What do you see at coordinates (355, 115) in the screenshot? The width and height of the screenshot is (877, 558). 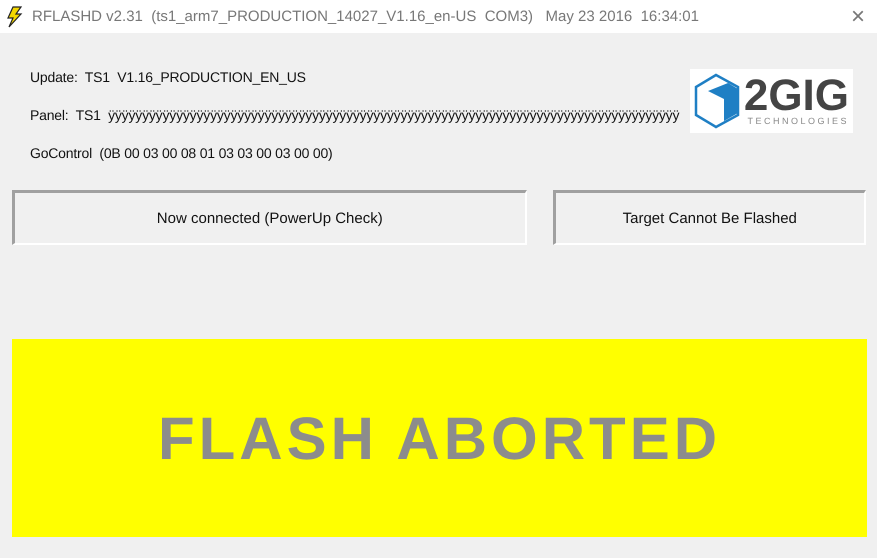 I see `info-line: Panel: TS1 ÿÿÿÿÿÿÿÿÿÿÿÿÿÿÿÿÿÿÿÿÿÿÿÿÿÿÿÿÿÿÿÿÿÿÿÿÿÿÿÿÿÿÿÿÿÿÿÿÿÿÿÿÿÿÿÿÿÿÿÿÿÿÿÿÿÿÿÿÿÿÿÿÿÿÿÿÿÿÿÿÿÿÿÿ` at bounding box center [355, 115].